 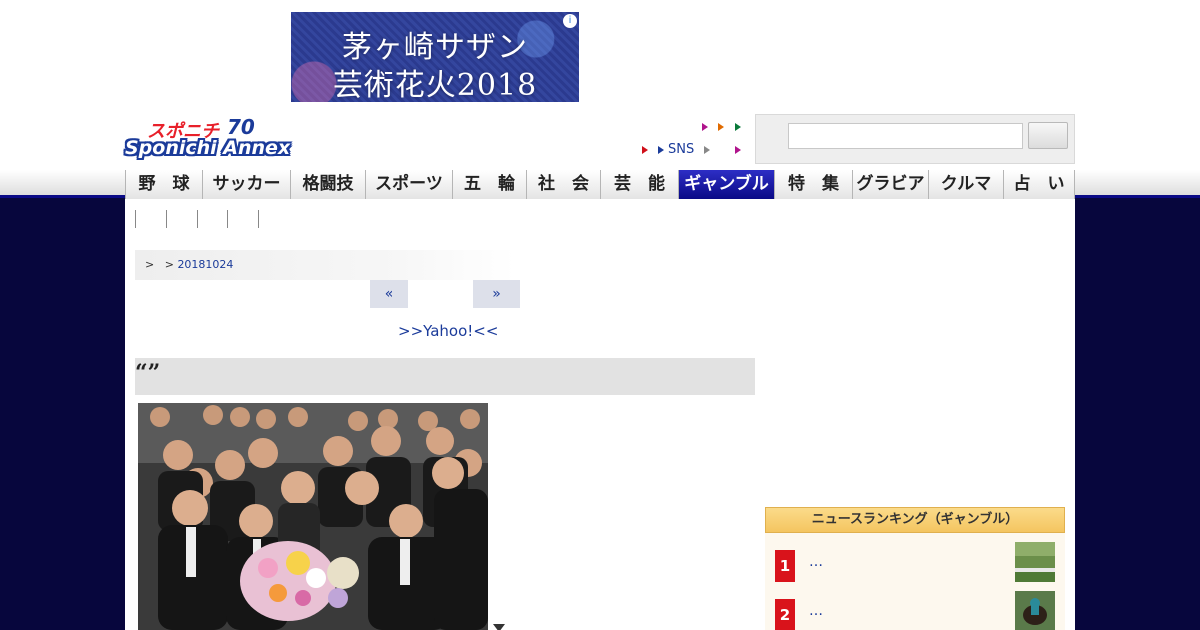 I want to click on group-photo-illustration, so click(x=313, y=516).